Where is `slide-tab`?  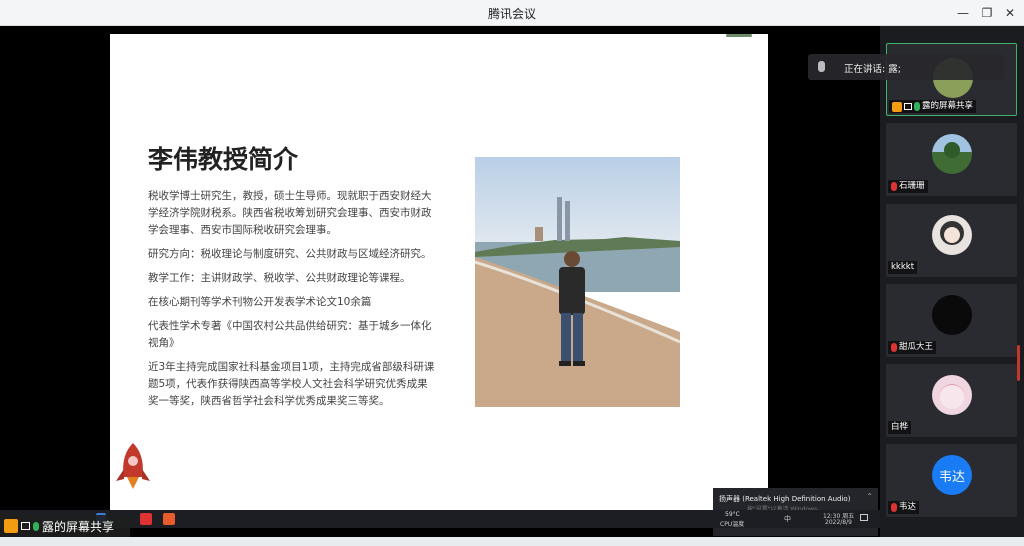
slide-tab is located at coordinates (739, 35).